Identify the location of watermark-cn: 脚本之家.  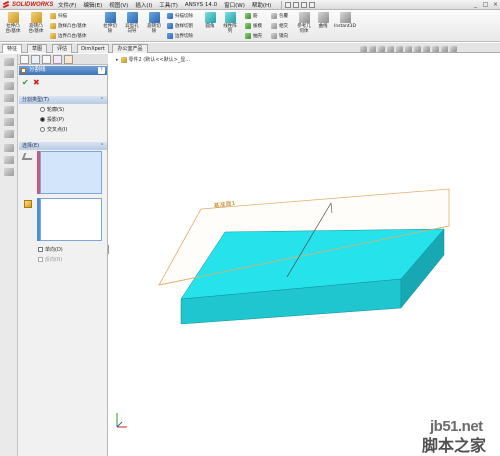
(454, 445).